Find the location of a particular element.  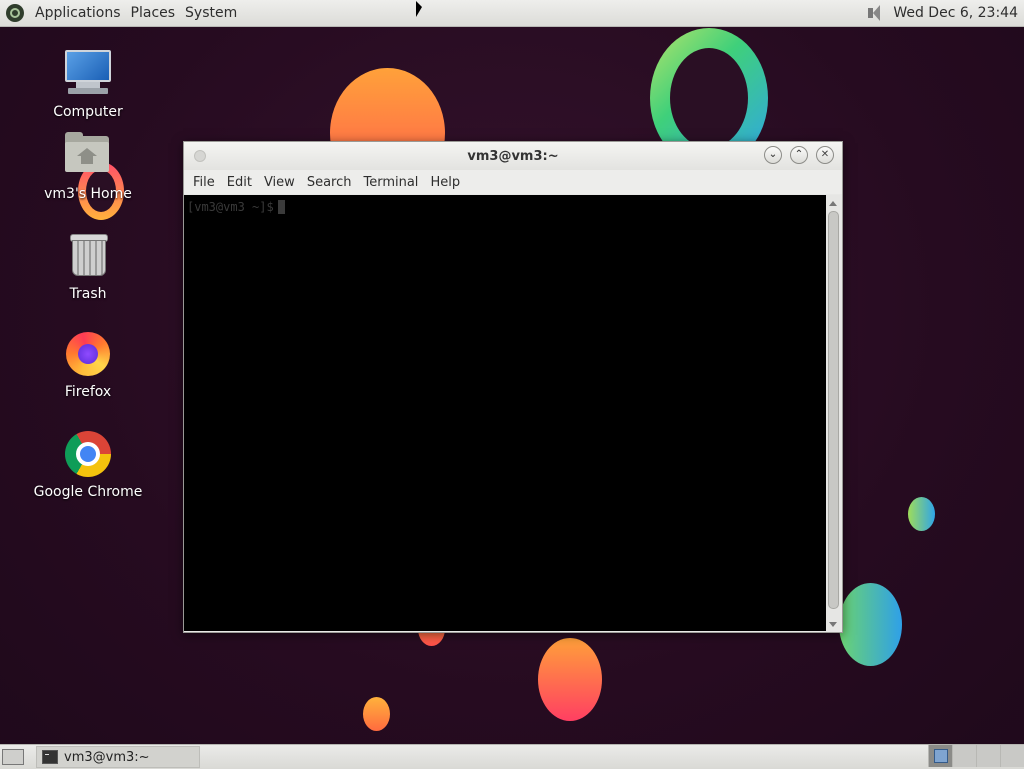

scroll-down-arrow-icon is located at coordinates (833, 624).